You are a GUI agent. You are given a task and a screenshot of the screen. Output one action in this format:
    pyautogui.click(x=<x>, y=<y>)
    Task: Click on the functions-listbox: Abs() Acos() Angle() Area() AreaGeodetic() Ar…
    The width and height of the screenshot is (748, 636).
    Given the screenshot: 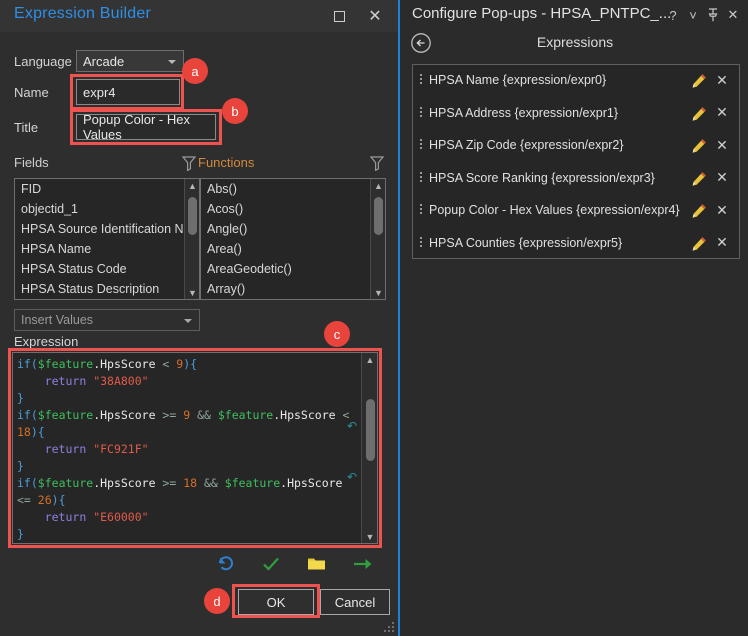 What is the action you would take?
    pyautogui.click(x=293, y=239)
    